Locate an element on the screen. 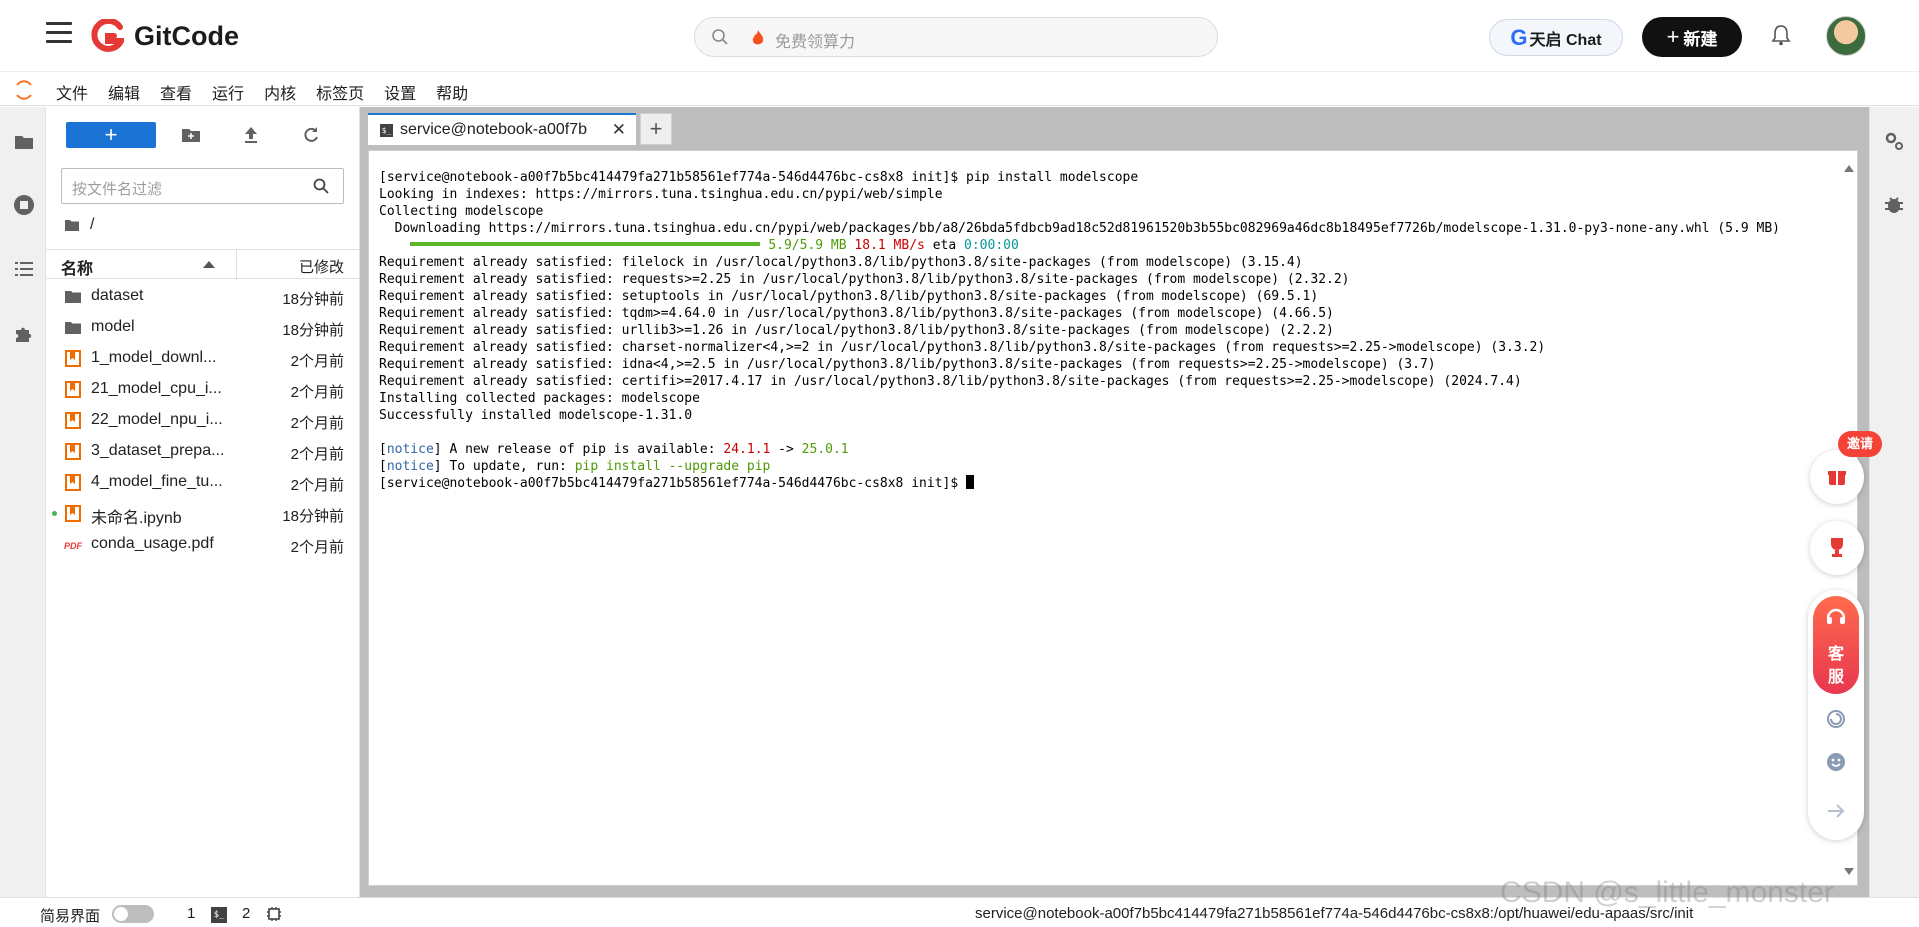  brand-name: GitCode is located at coordinates (186, 35).